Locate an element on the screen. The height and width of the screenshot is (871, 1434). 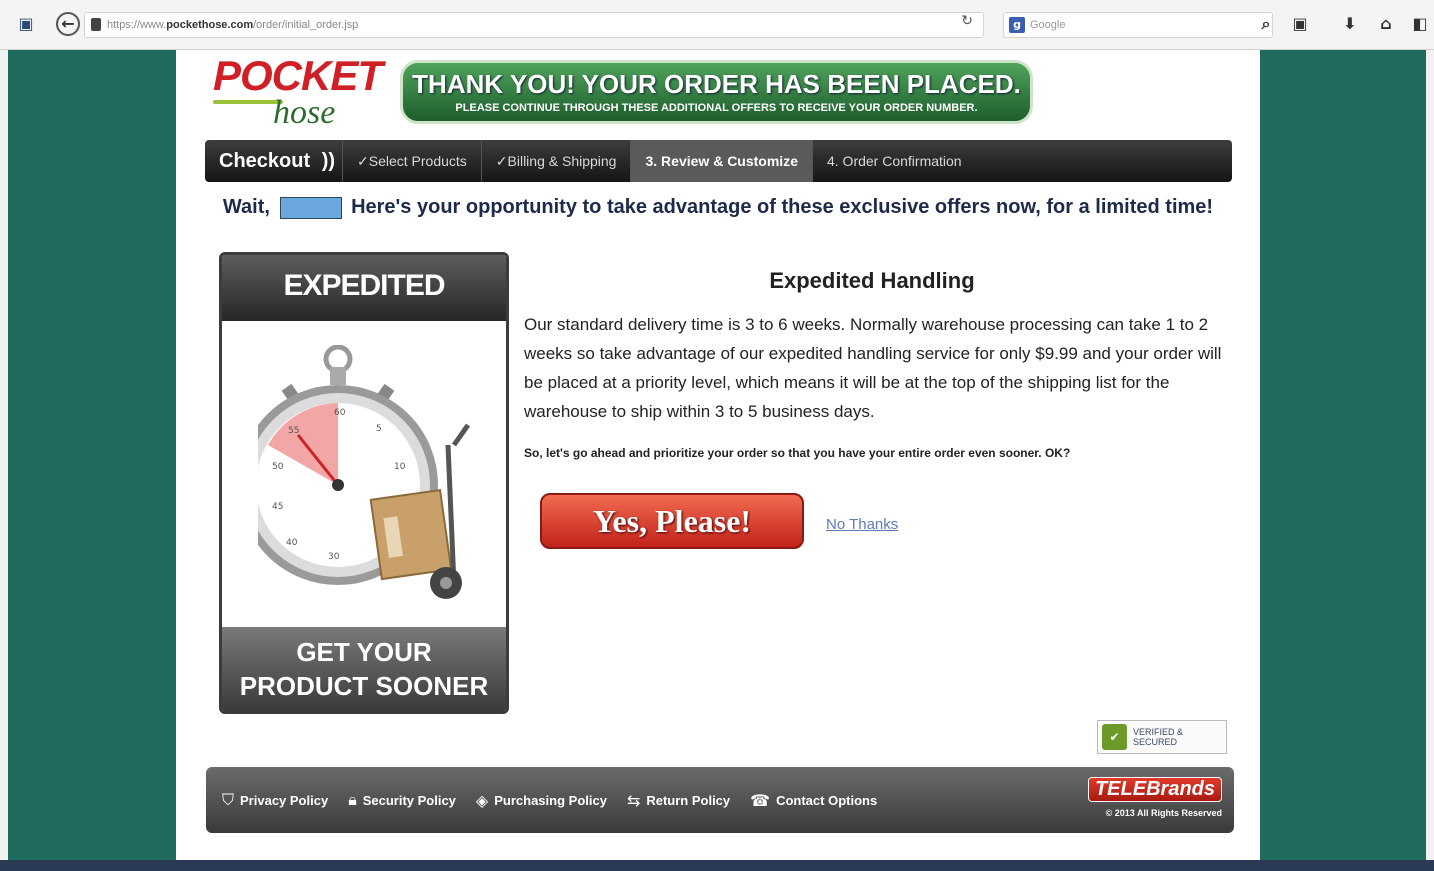
pockethose-logo: POCKET hose is located at coordinates (298, 90).